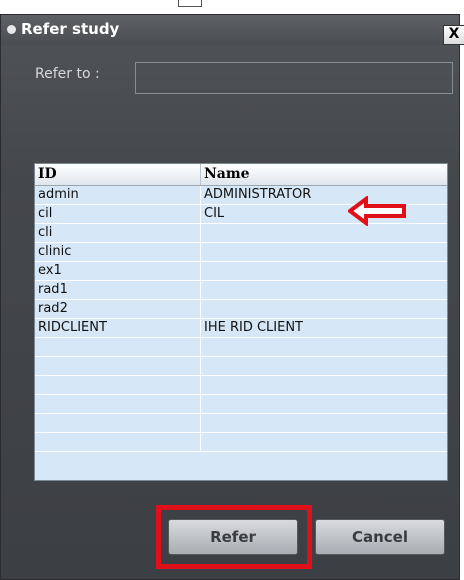 The height and width of the screenshot is (580, 464). What do you see at coordinates (70, 29) in the screenshot?
I see `dialog-title: Refer study` at bounding box center [70, 29].